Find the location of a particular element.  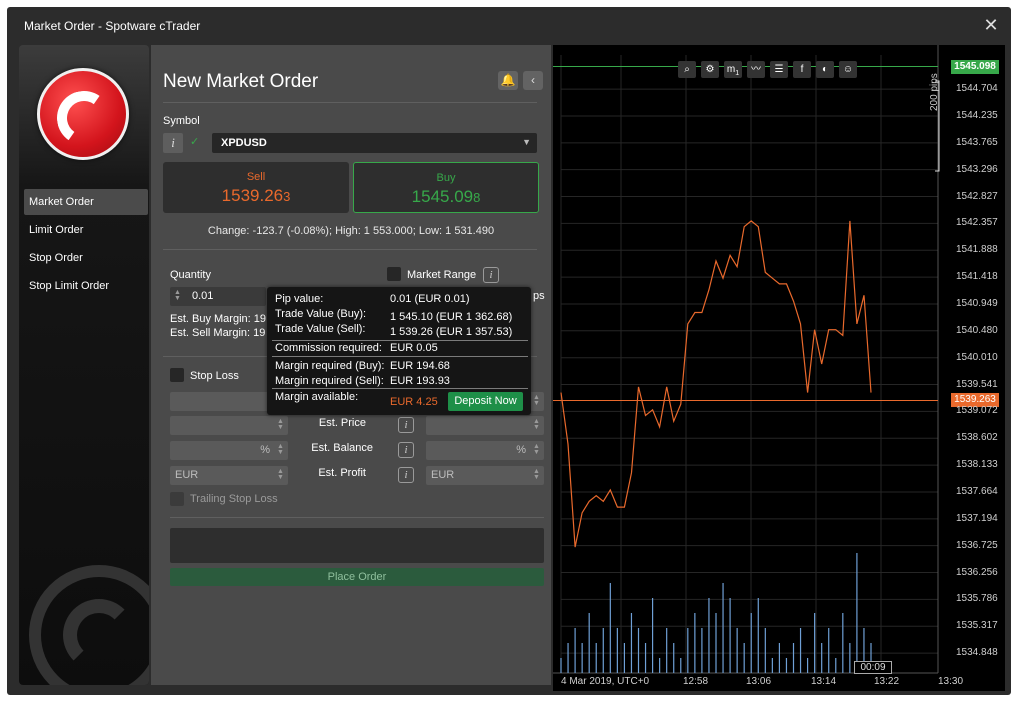

page-title: New Market Order is located at coordinates (241, 81).